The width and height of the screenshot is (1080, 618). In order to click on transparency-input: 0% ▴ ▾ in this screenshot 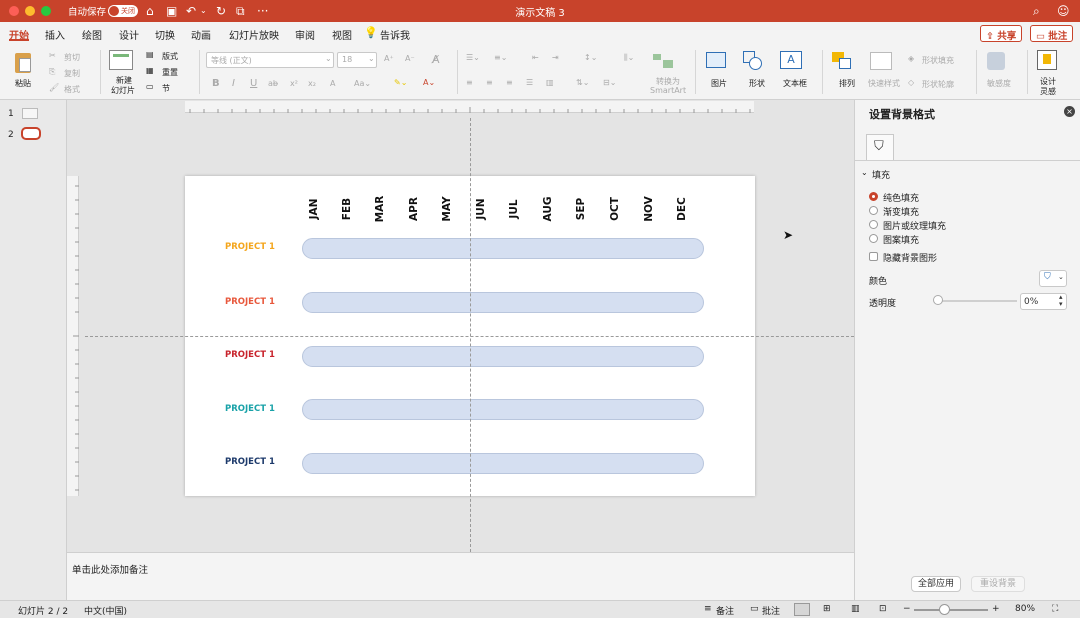, I will do `click(1043, 301)`.